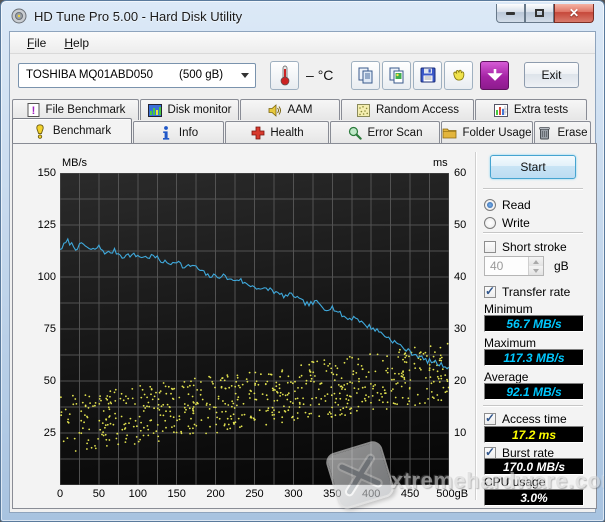  What do you see at coordinates (533, 167) in the screenshot?
I see `start-button: Start` at bounding box center [533, 167].